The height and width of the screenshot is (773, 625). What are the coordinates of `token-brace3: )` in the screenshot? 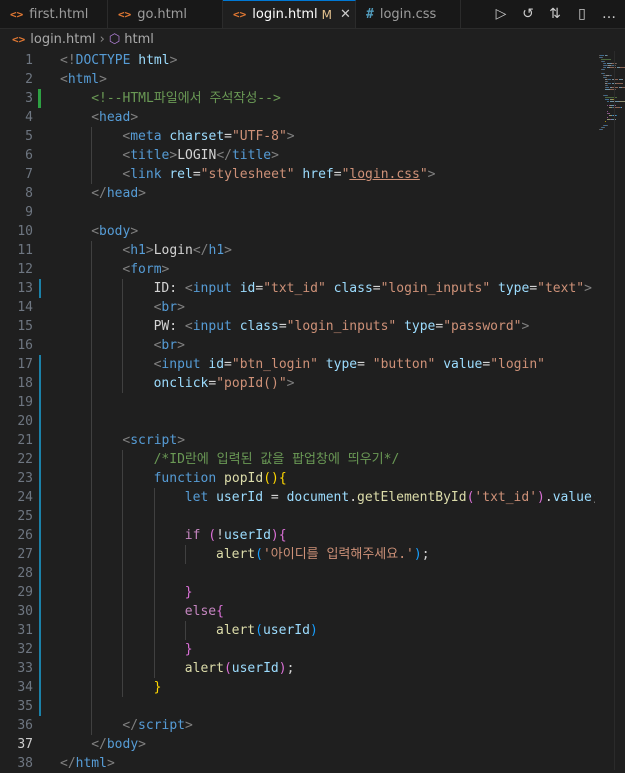 It's located at (313, 630).